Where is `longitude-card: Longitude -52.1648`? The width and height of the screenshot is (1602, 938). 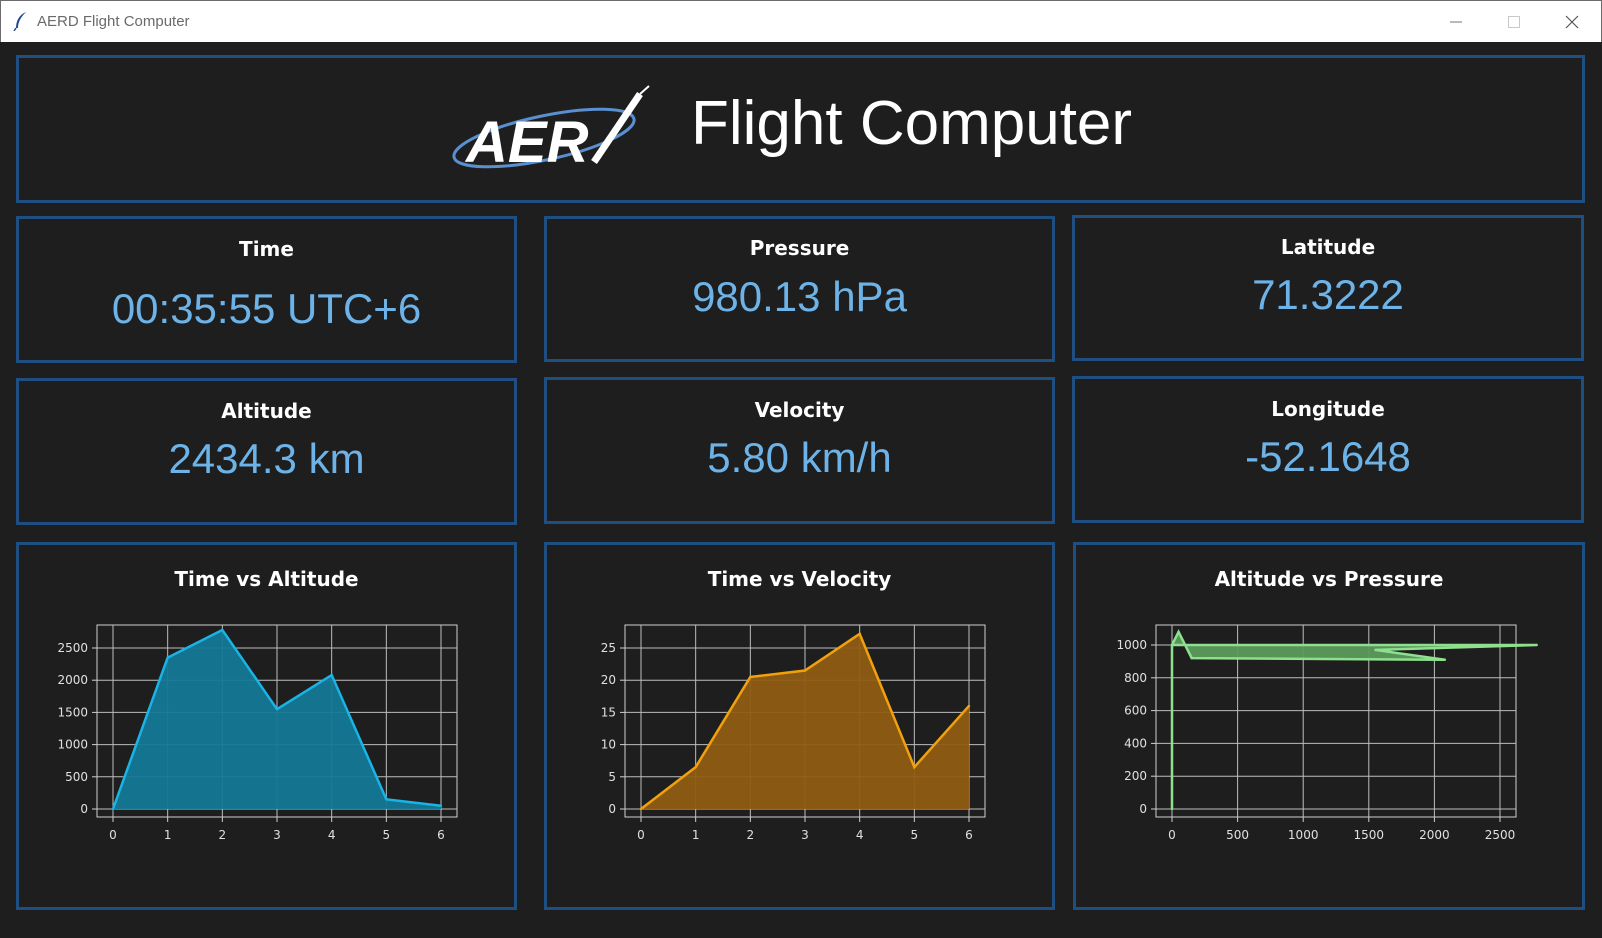 longitude-card: Longitude -52.1648 is located at coordinates (1328, 449).